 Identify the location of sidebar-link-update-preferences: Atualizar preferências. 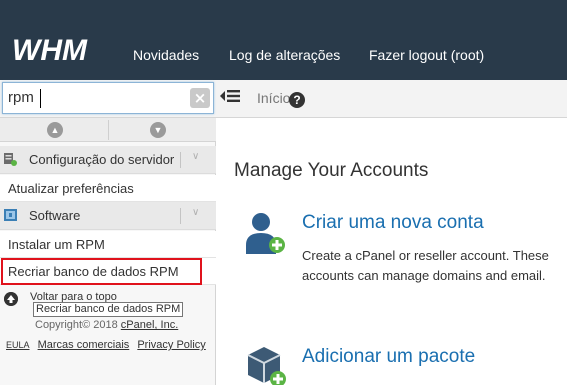
(71, 188).